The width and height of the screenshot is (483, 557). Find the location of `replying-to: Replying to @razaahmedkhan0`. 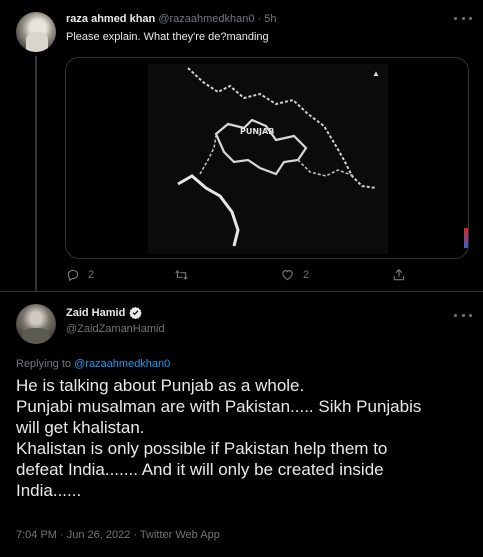

replying-to: Replying to @razaahmedkhan0 is located at coordinates (93, 364).